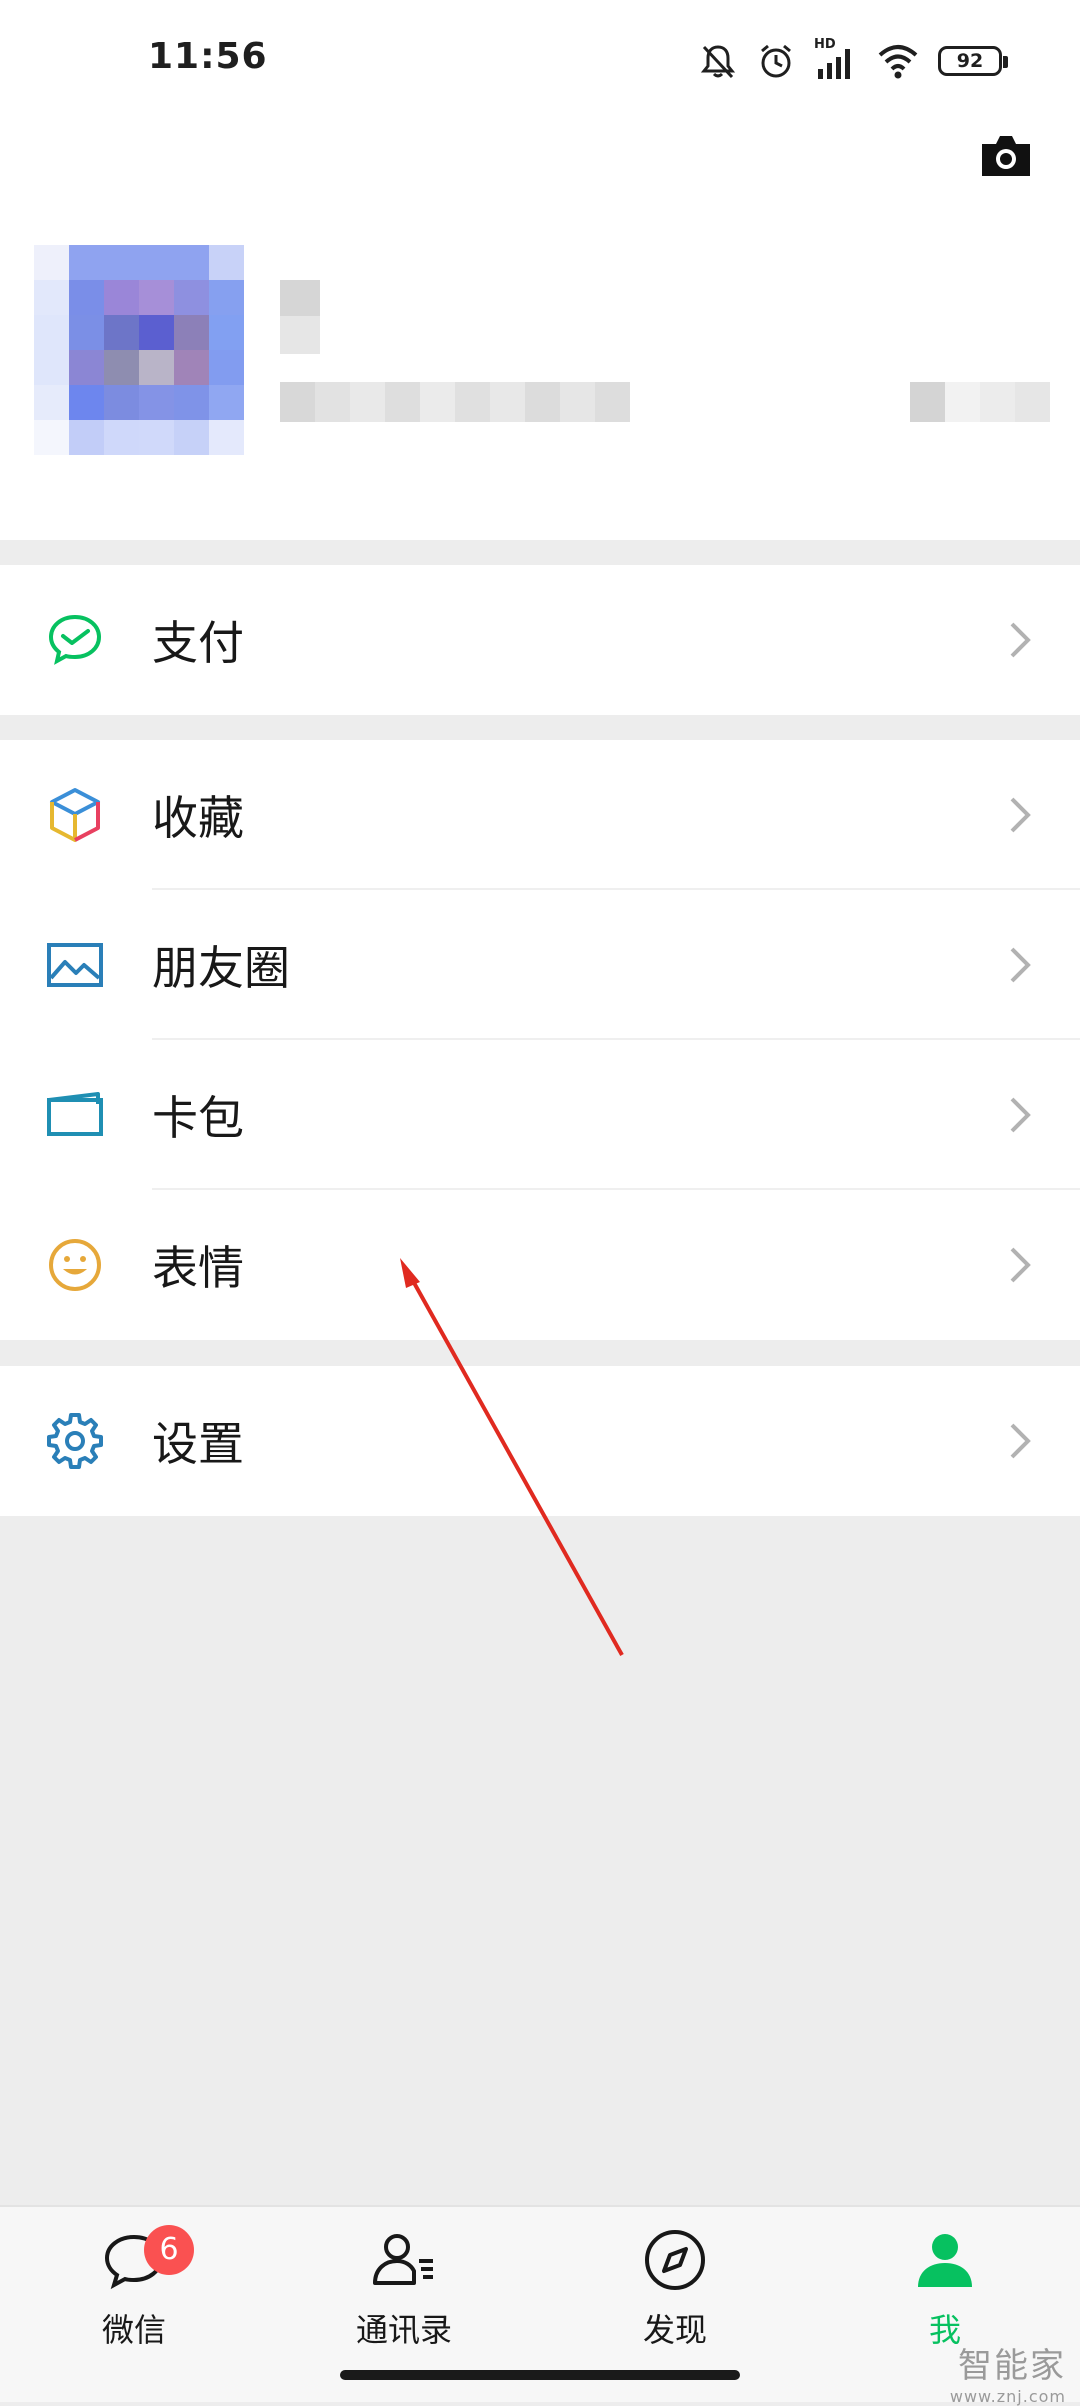 This screenshot has width=1080, height=2406. Describe the element at coordinates (133, 2330) in the screenshot. I see `tab-chats-label: 微信` at that location.